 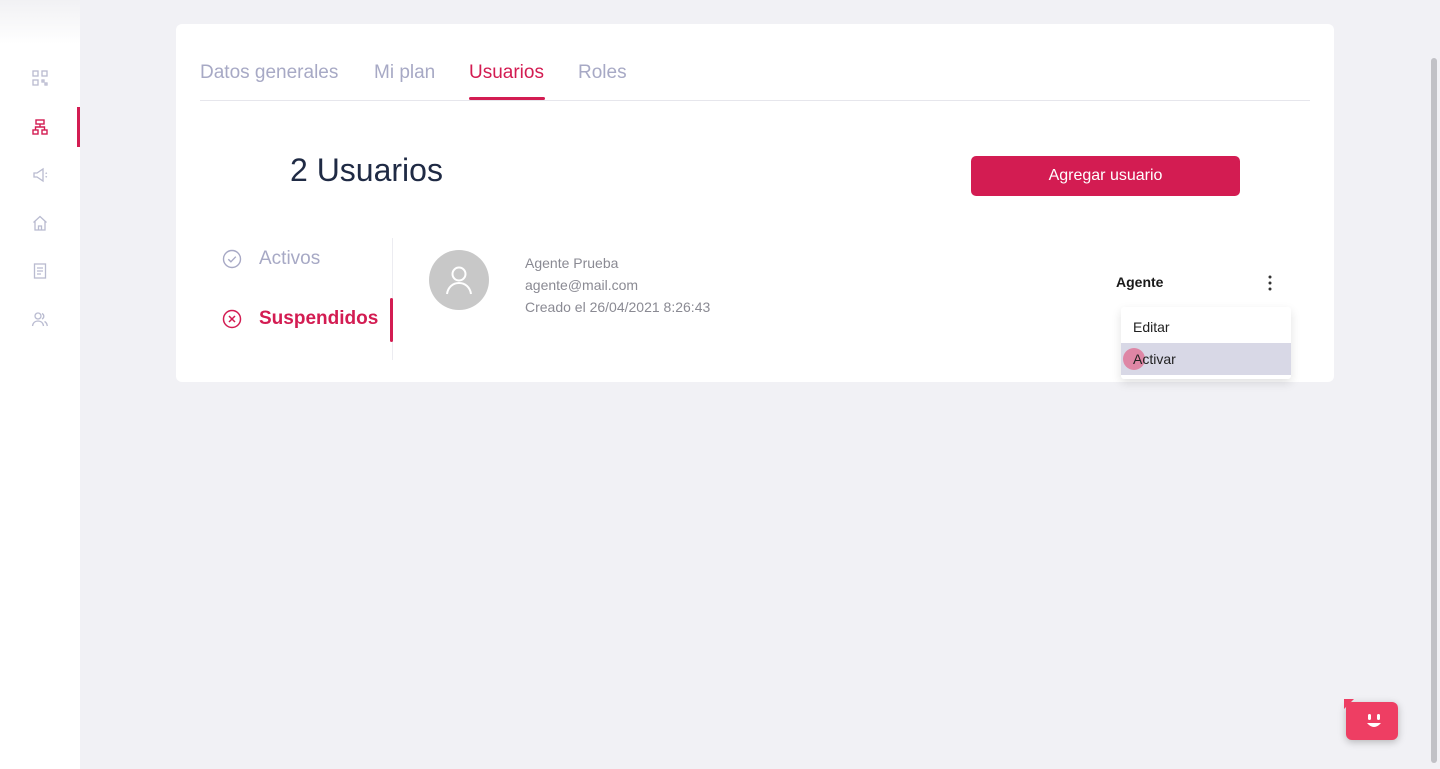 What do you see at coordinates (232, 259) in the screenshot?
I see `check-circle-icon` at bounding box center [232, 259].